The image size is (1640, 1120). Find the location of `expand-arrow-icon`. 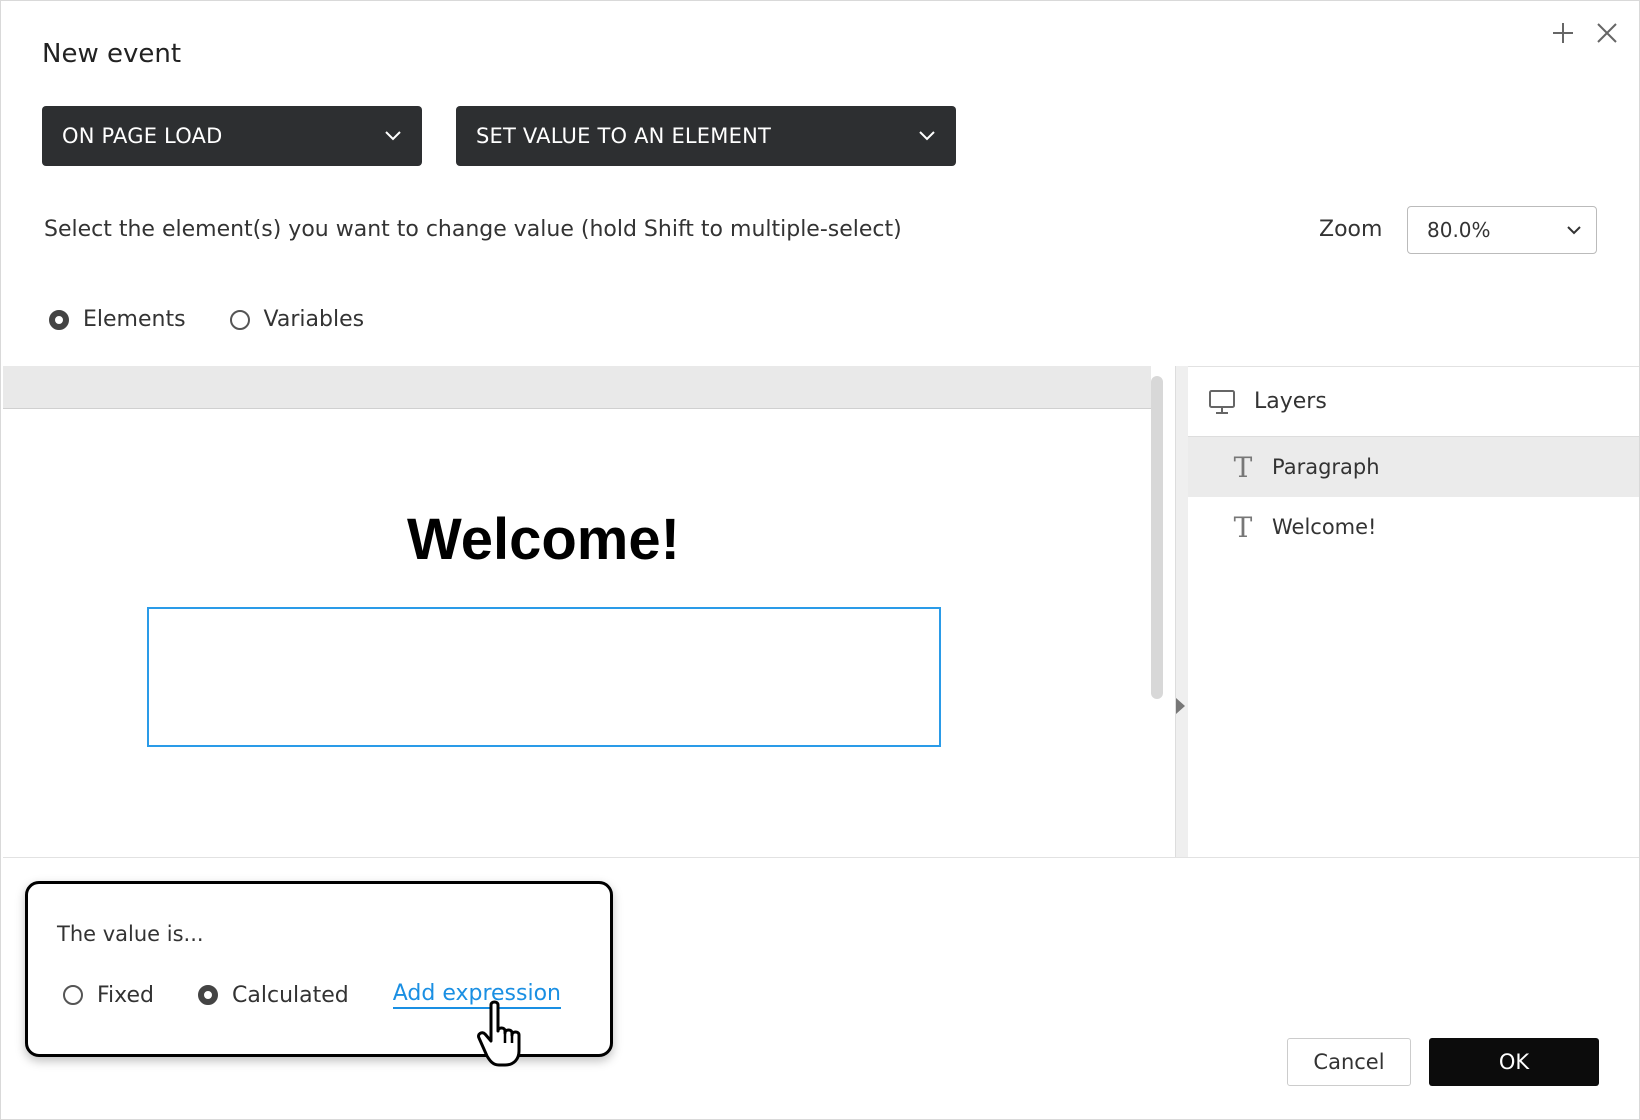

expand-arrow-icon is located at coordinates (1180, 706).